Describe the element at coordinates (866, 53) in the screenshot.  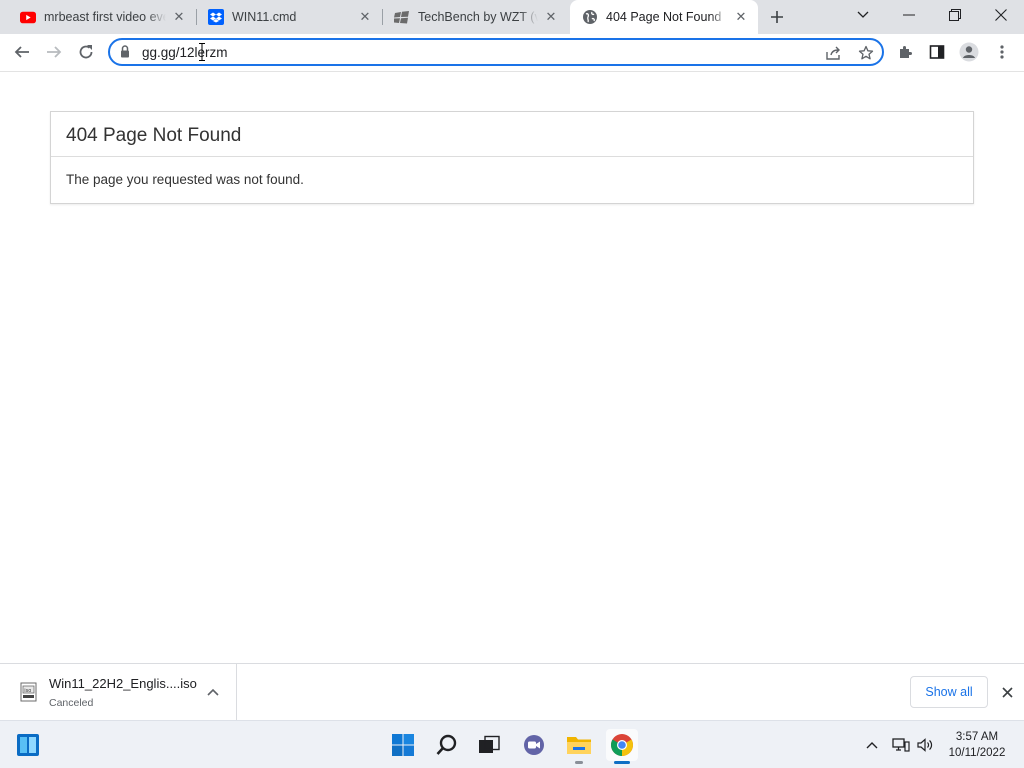
I see `bookmark-star-icon` at that location.